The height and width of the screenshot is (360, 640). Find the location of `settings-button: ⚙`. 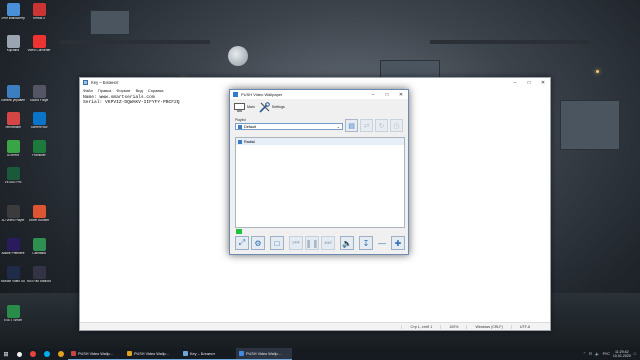

settings-button: ⚙ is located at coordinates (258, 243).